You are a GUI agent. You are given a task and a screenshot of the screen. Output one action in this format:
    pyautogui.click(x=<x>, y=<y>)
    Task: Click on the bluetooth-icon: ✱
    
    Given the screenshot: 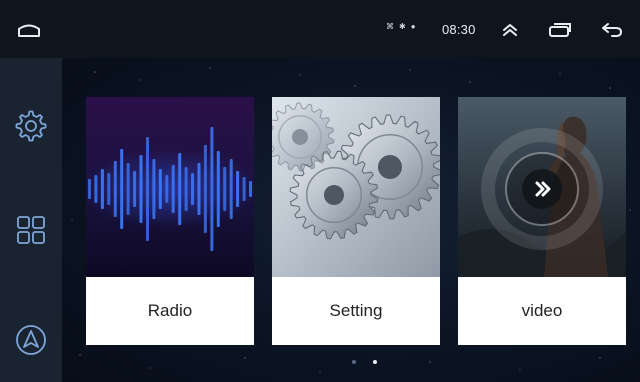 What is the action you would take?
    pyautogui.click(x=402, y=26)
    